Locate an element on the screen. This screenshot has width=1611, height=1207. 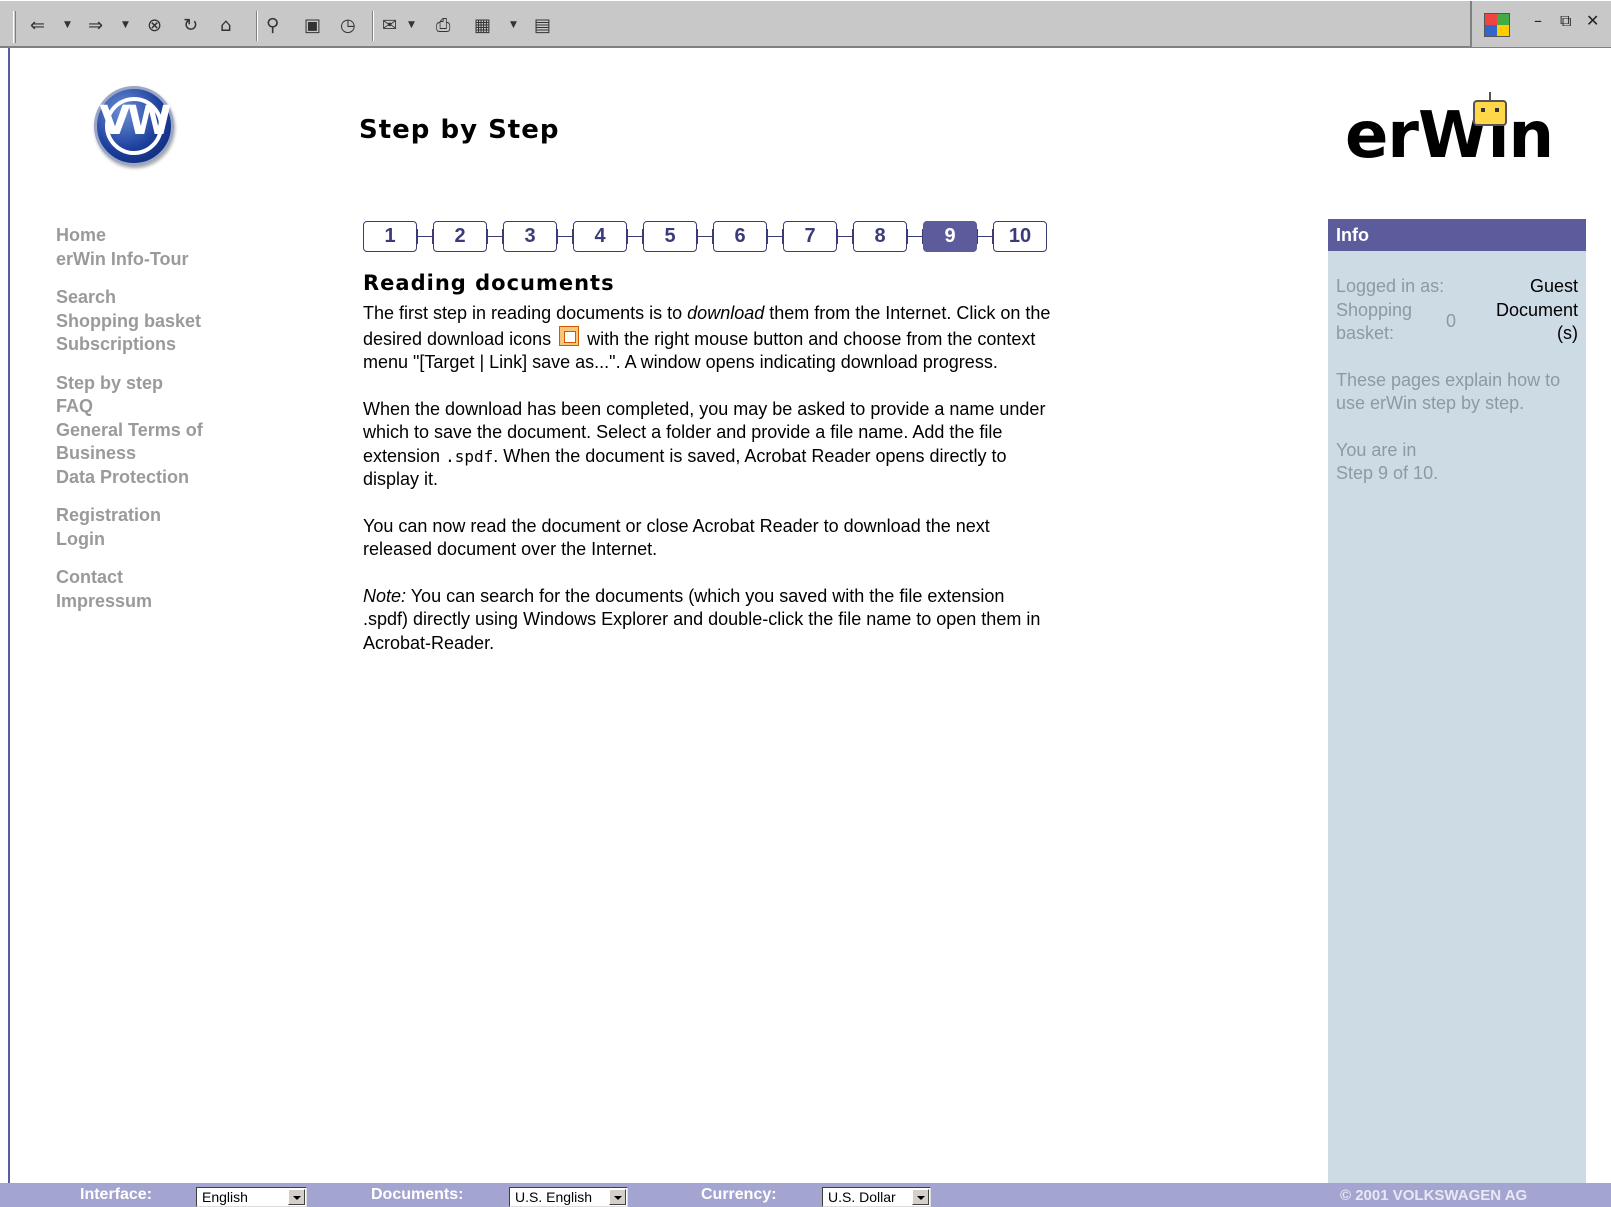
currency-select: U.S. Dollar is located at coordinates (876, 1197).